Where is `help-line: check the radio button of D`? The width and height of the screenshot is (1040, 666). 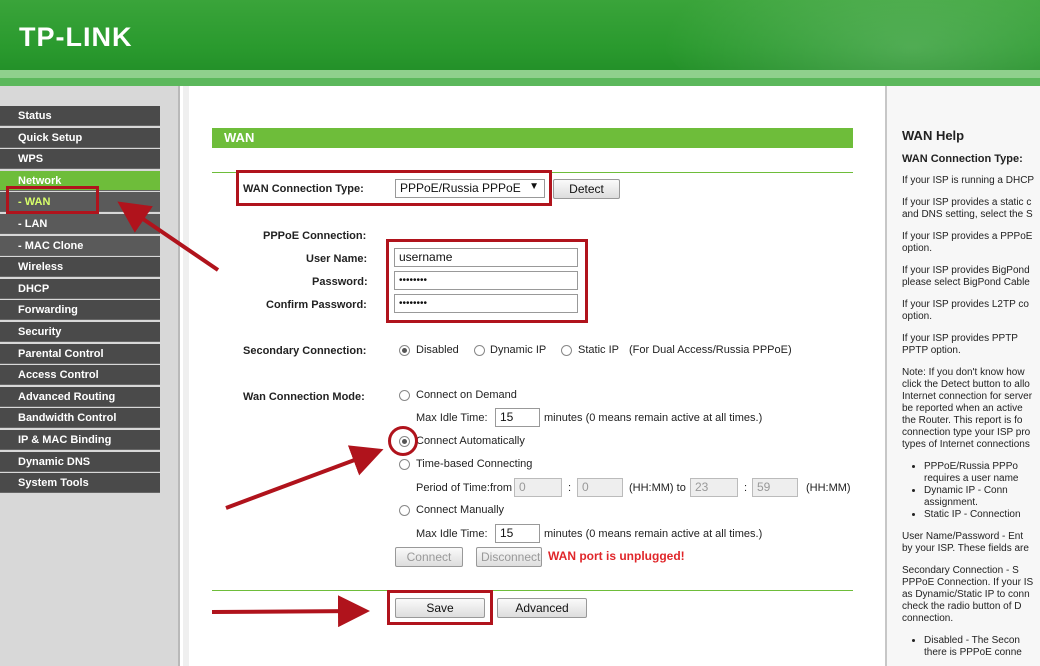 help-line: check the radio button of D is located at coordinates (962, 606).